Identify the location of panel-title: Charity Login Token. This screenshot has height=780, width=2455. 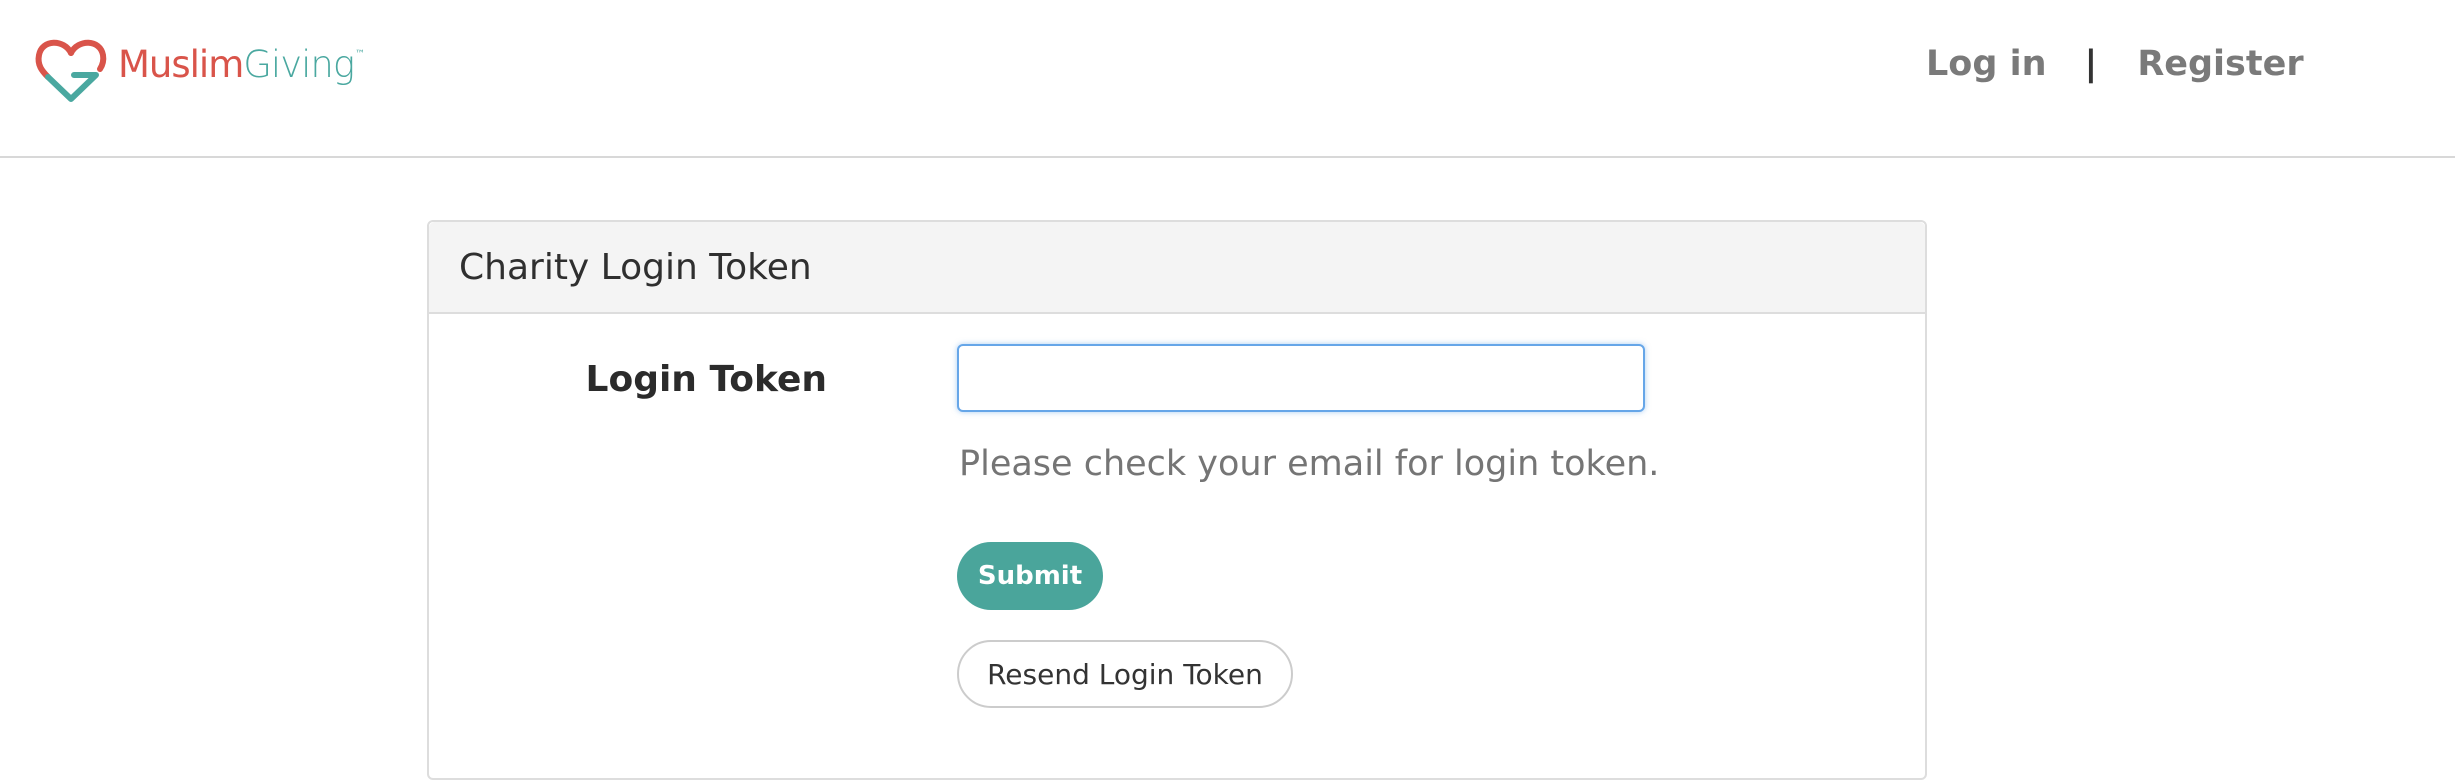
(635, 267).